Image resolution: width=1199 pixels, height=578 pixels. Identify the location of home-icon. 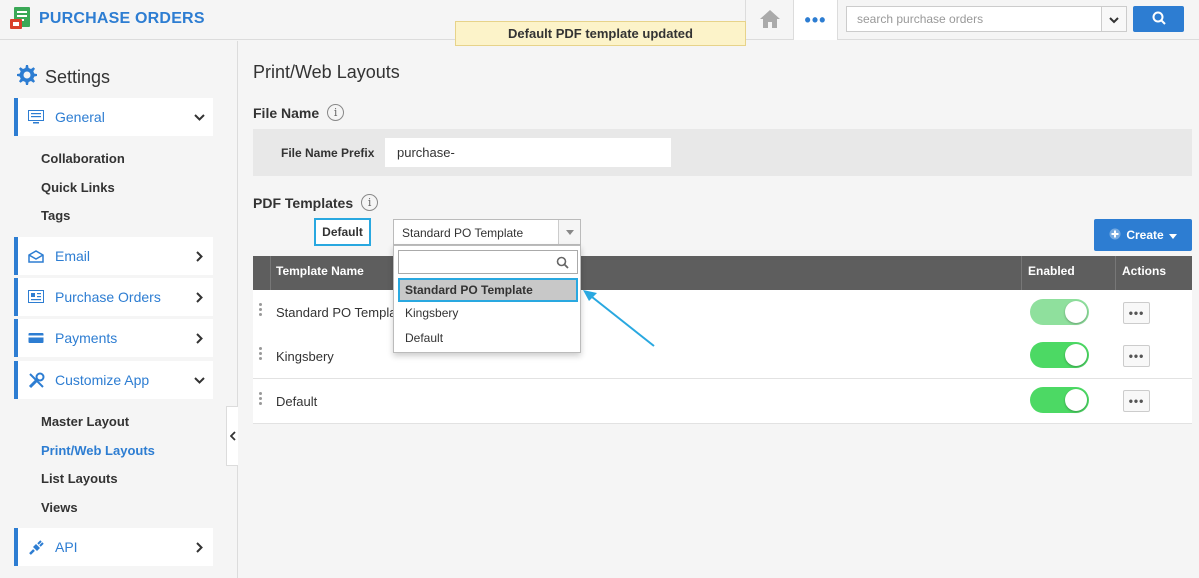
(770, 20).